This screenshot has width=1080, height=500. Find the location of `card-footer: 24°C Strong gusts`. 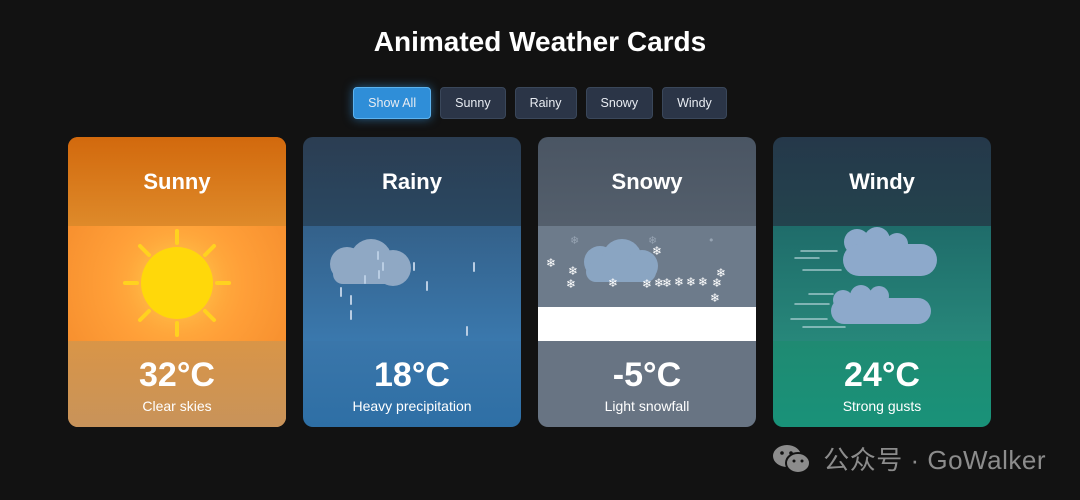

card-footer: 24°C Strong gusts is located at coordinates (882, 384).